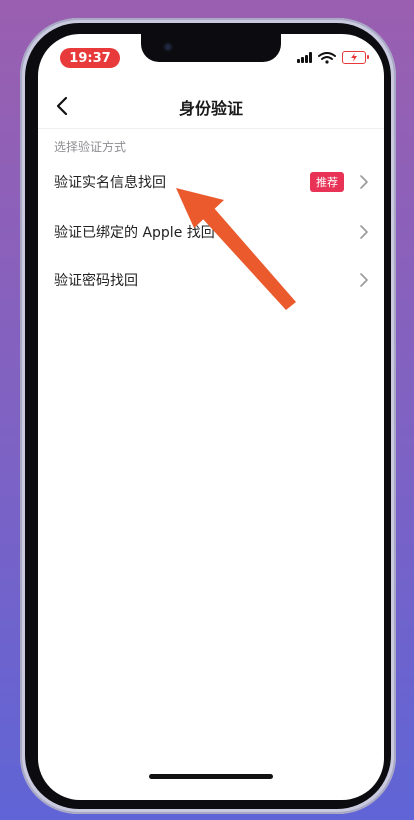 The height and width of the screenshot is (820, 414). What do you see at coordinates (327, 57) in the screenshot?
I see `wifi-icon` at bounding box center [327, 57].